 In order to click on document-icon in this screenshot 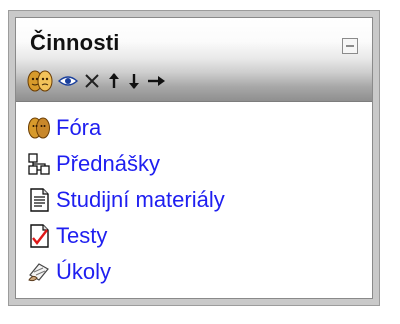, I will do `click(39, 200)`.